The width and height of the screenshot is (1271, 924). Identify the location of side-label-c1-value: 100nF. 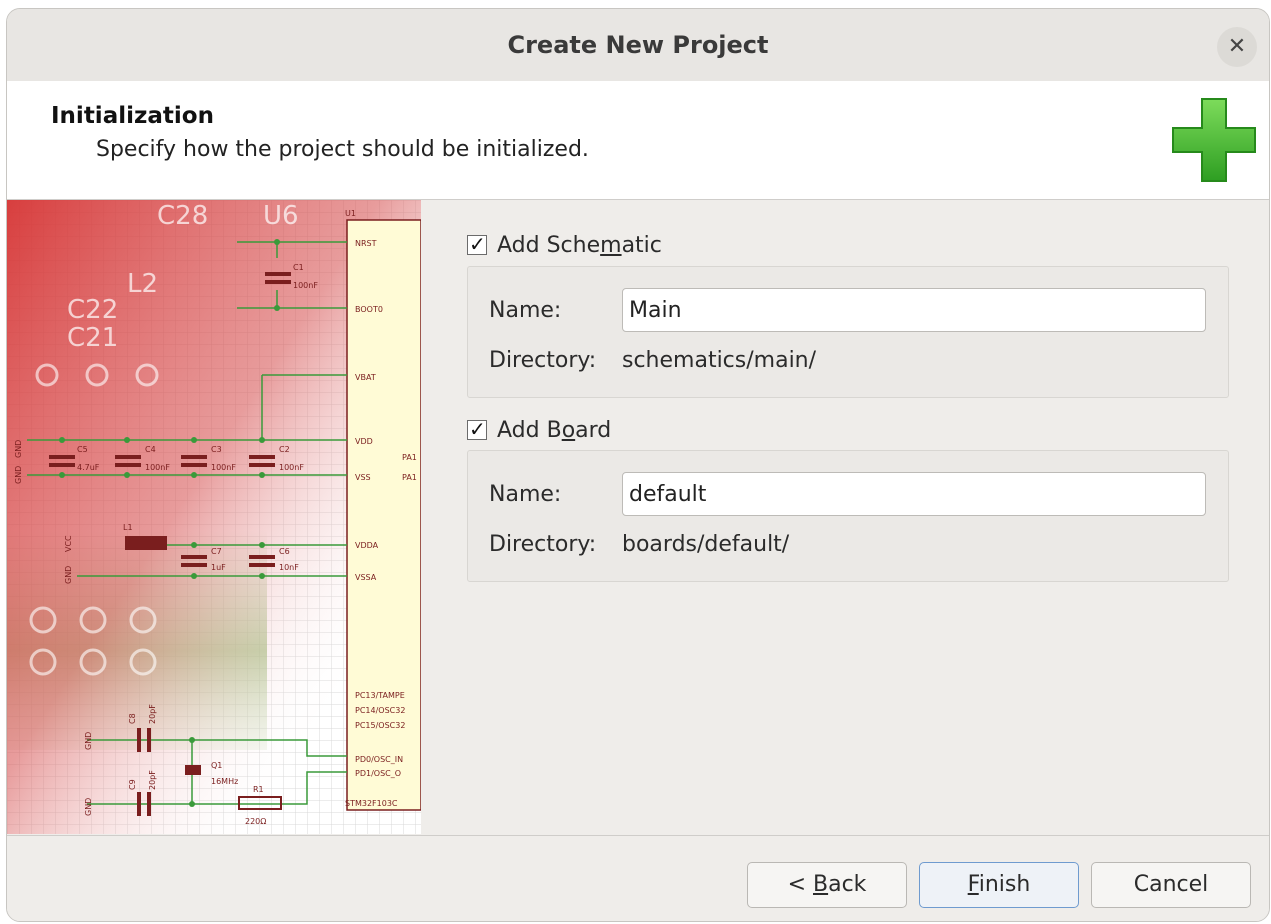
(305, 285).